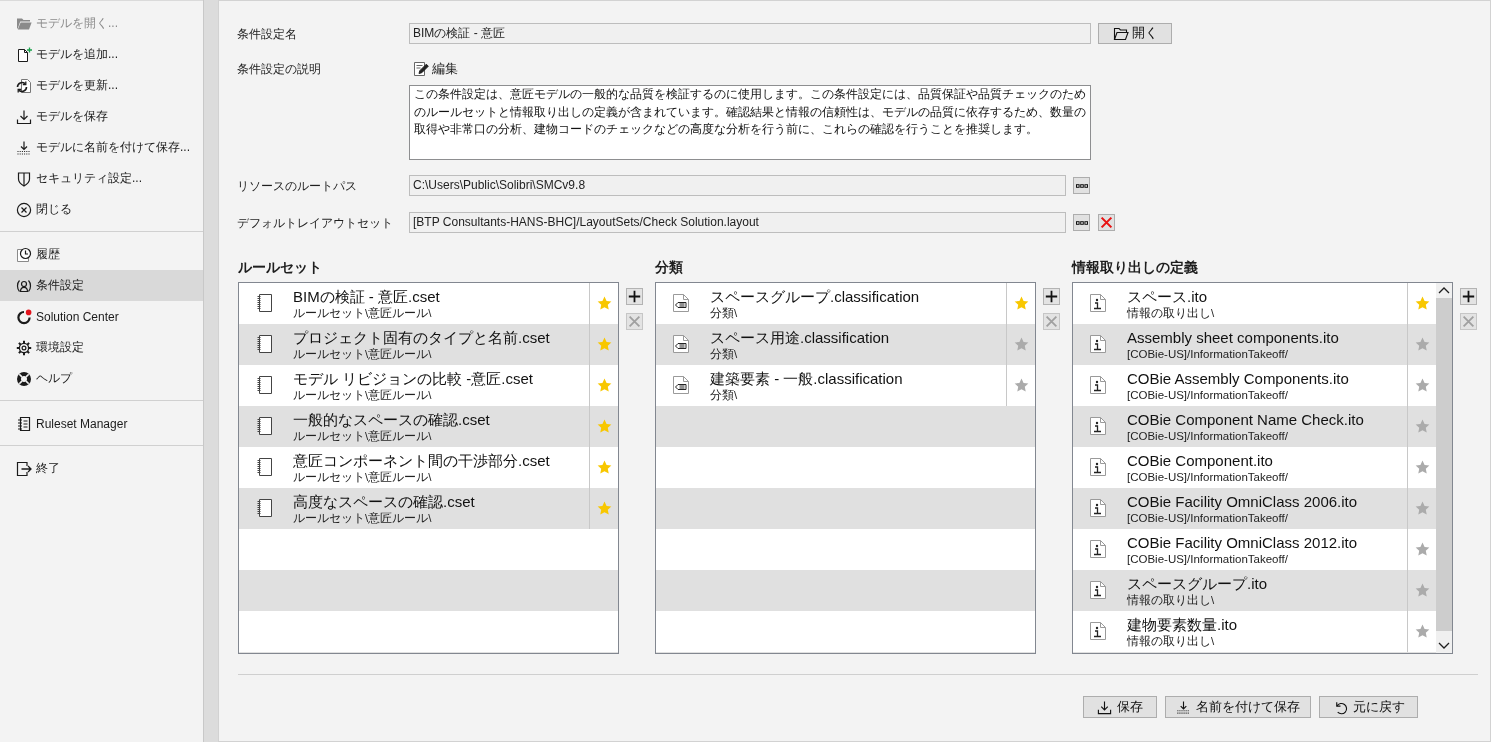 This screenshot has width=1491, height=742. Describe the element at coordinates (1197, 584) in the screenshot. I see `item-name: スペースグループ.ito` at that location.